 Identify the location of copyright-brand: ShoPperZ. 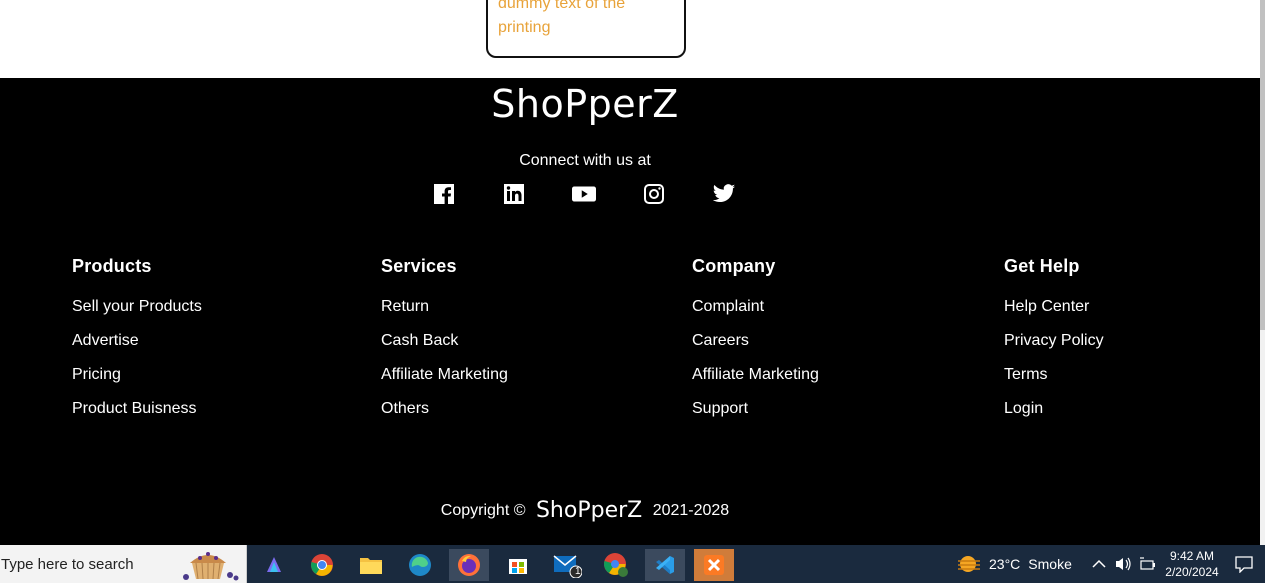
(589, 510).